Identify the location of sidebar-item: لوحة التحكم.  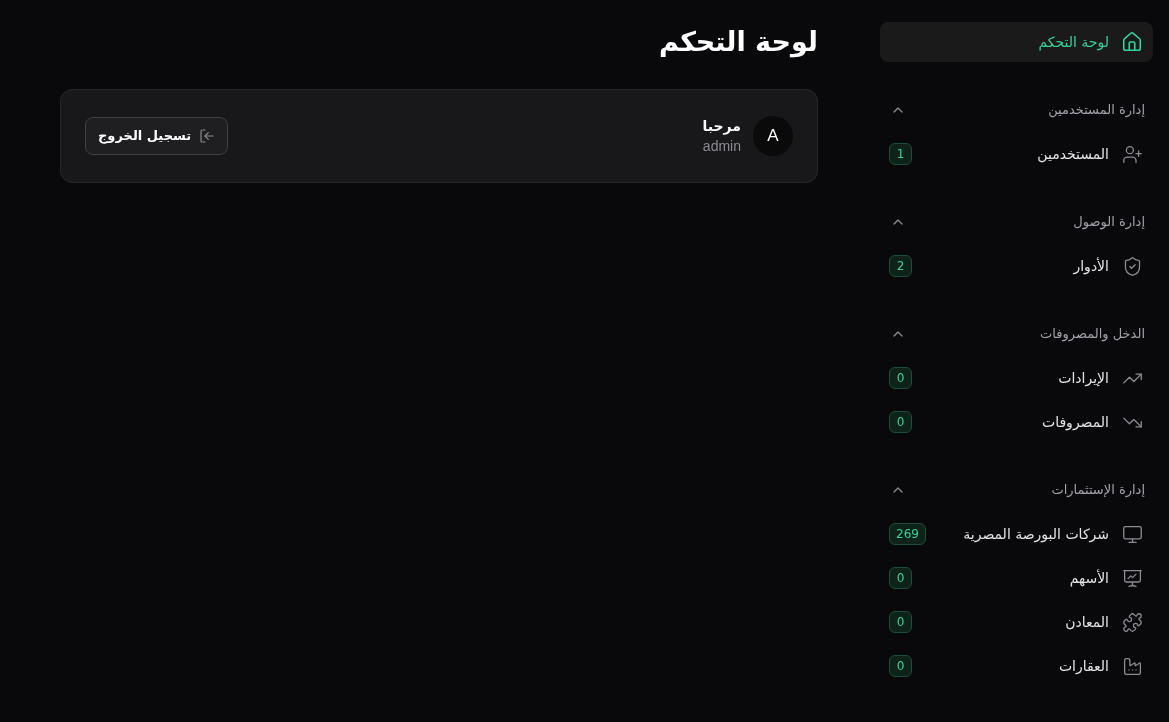
(1016, 42).